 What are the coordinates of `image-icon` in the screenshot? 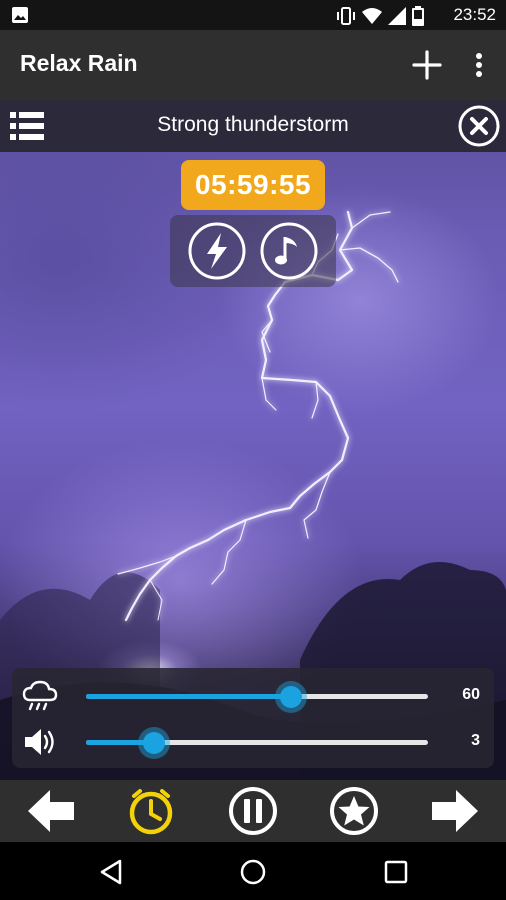 It's located at (20, 15).